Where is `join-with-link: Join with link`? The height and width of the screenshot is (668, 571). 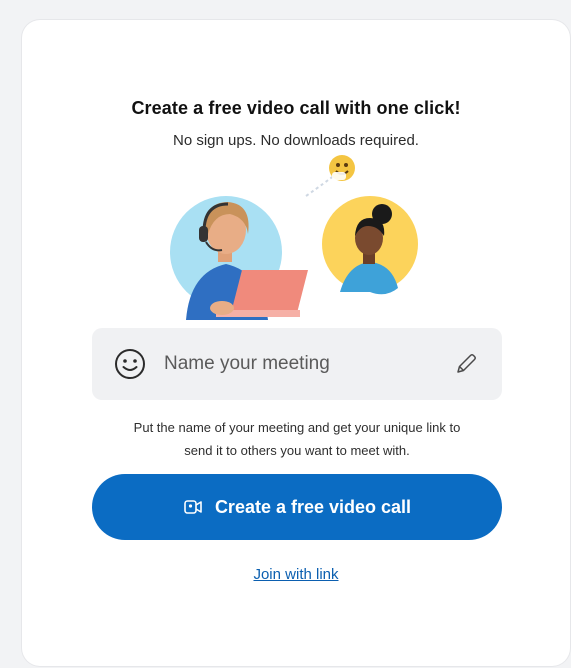 join-with-link: Join with link is located at coordinates (295, 574).